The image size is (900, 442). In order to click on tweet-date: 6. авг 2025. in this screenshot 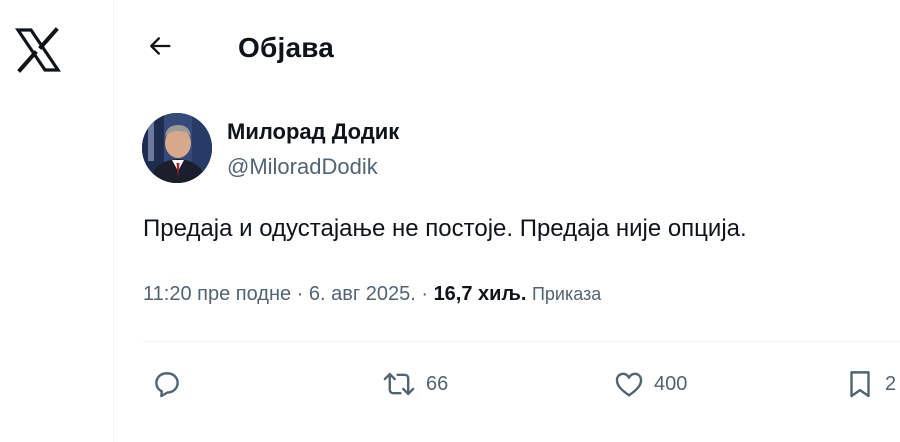, I will do `click(362, 294)`.